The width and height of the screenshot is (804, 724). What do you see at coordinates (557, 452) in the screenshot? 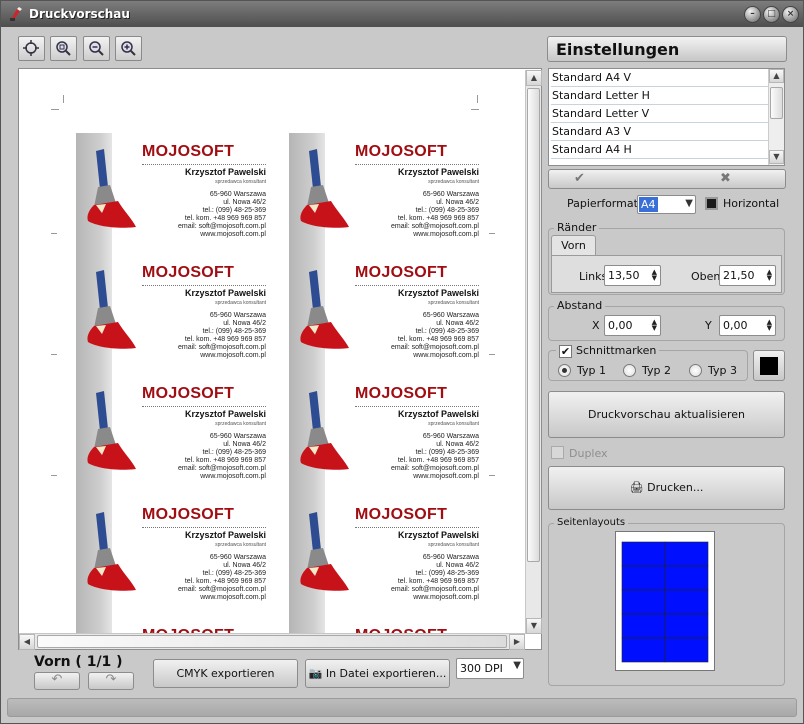
I see `duplex-checkbox` at bounding box center [557, 452].